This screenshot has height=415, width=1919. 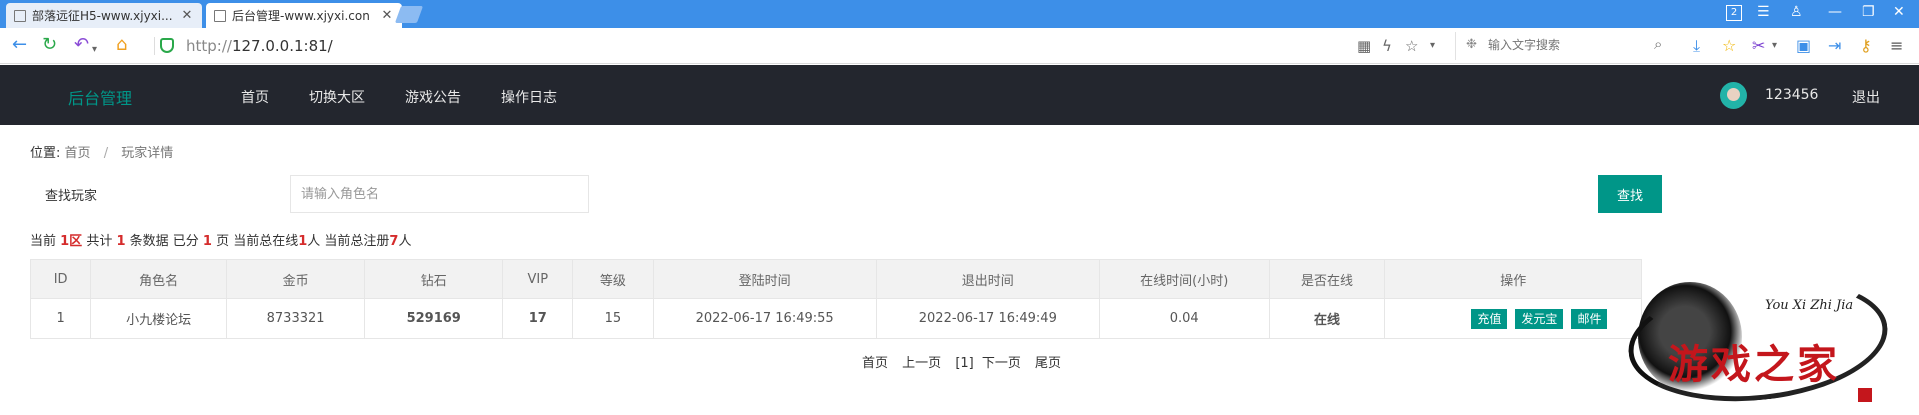 I want to click on browser-tab-title: 后台管理-www.xjyxi.con, so click(x=301, y=16).